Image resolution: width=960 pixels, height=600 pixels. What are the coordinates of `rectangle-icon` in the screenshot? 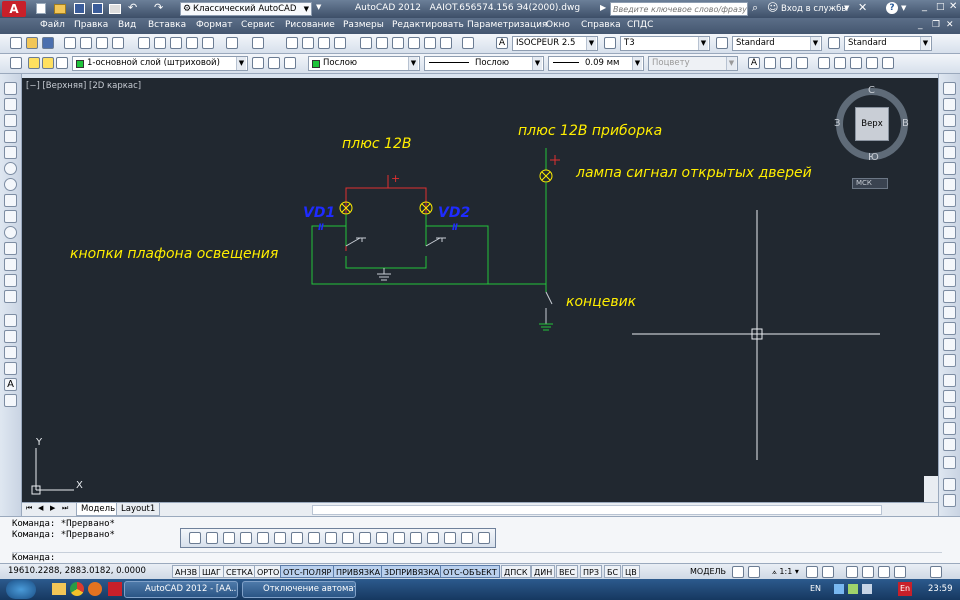 It's located at (10, 152).